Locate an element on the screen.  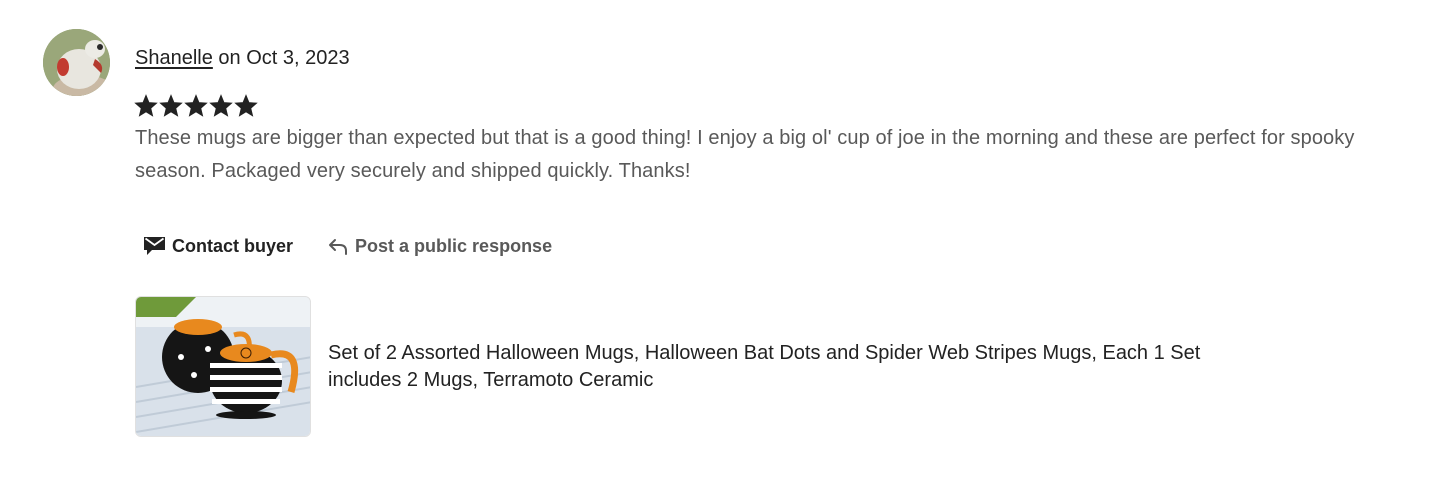
reply-arrow-icon is located at coordinates (338, 246).